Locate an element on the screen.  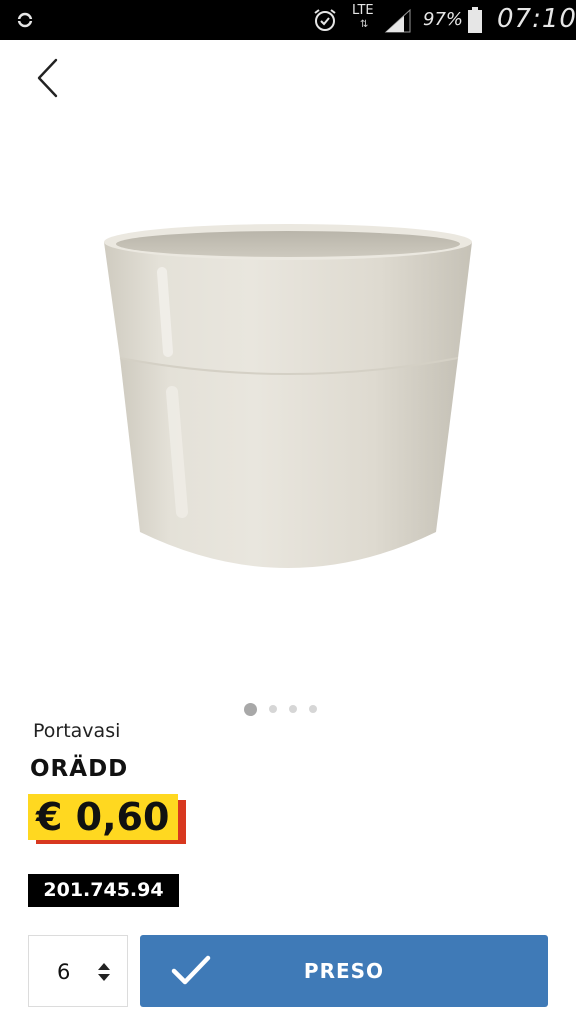
quantity-selector: 6 is located at coordinates (78, 971).